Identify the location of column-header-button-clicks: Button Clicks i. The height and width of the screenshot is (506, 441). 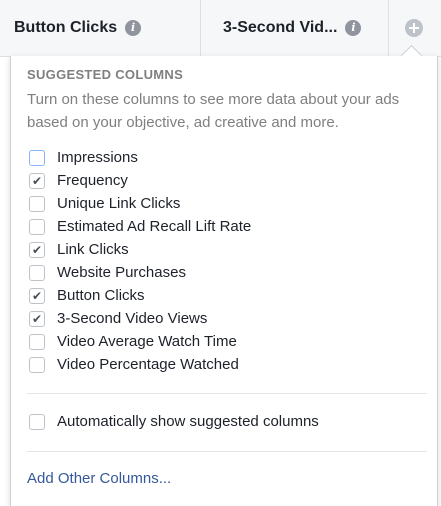
(100, 28).